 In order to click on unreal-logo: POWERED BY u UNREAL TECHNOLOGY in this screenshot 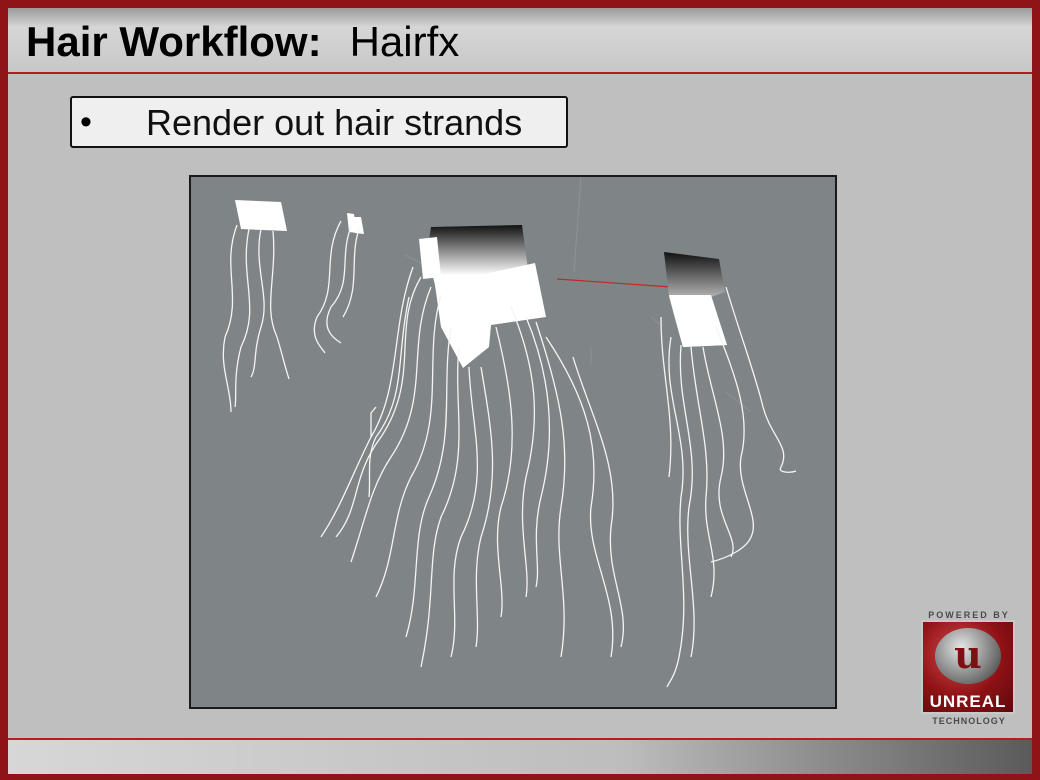, I will do `click(969, 670)`.